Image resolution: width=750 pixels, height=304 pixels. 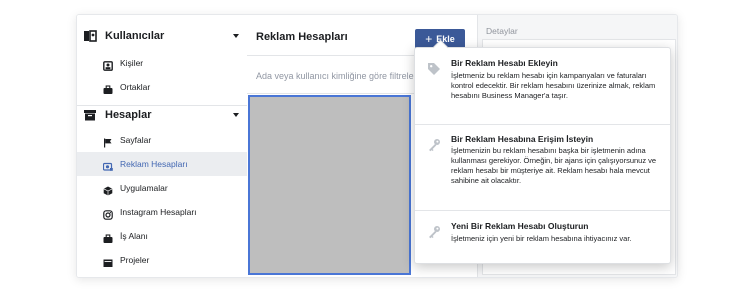 I want to click on sidebar-section-label: Kullanıcılar, so click(x=135, y=36).